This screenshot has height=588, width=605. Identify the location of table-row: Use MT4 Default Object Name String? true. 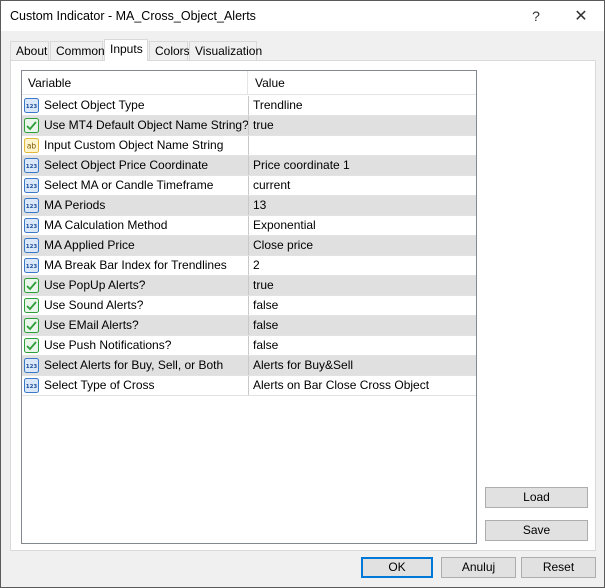
(249, 126).